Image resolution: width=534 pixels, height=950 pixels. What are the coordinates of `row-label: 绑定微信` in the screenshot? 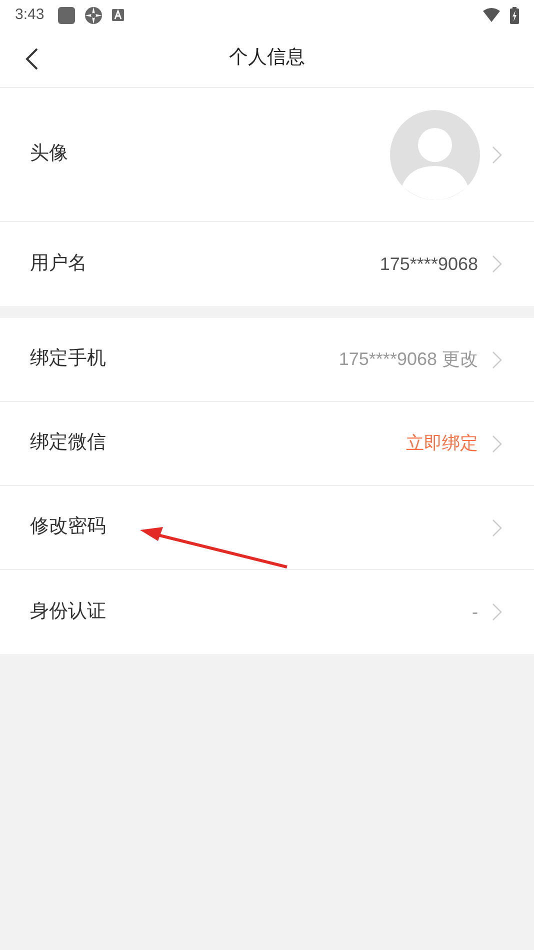 It's located at (68, 443).